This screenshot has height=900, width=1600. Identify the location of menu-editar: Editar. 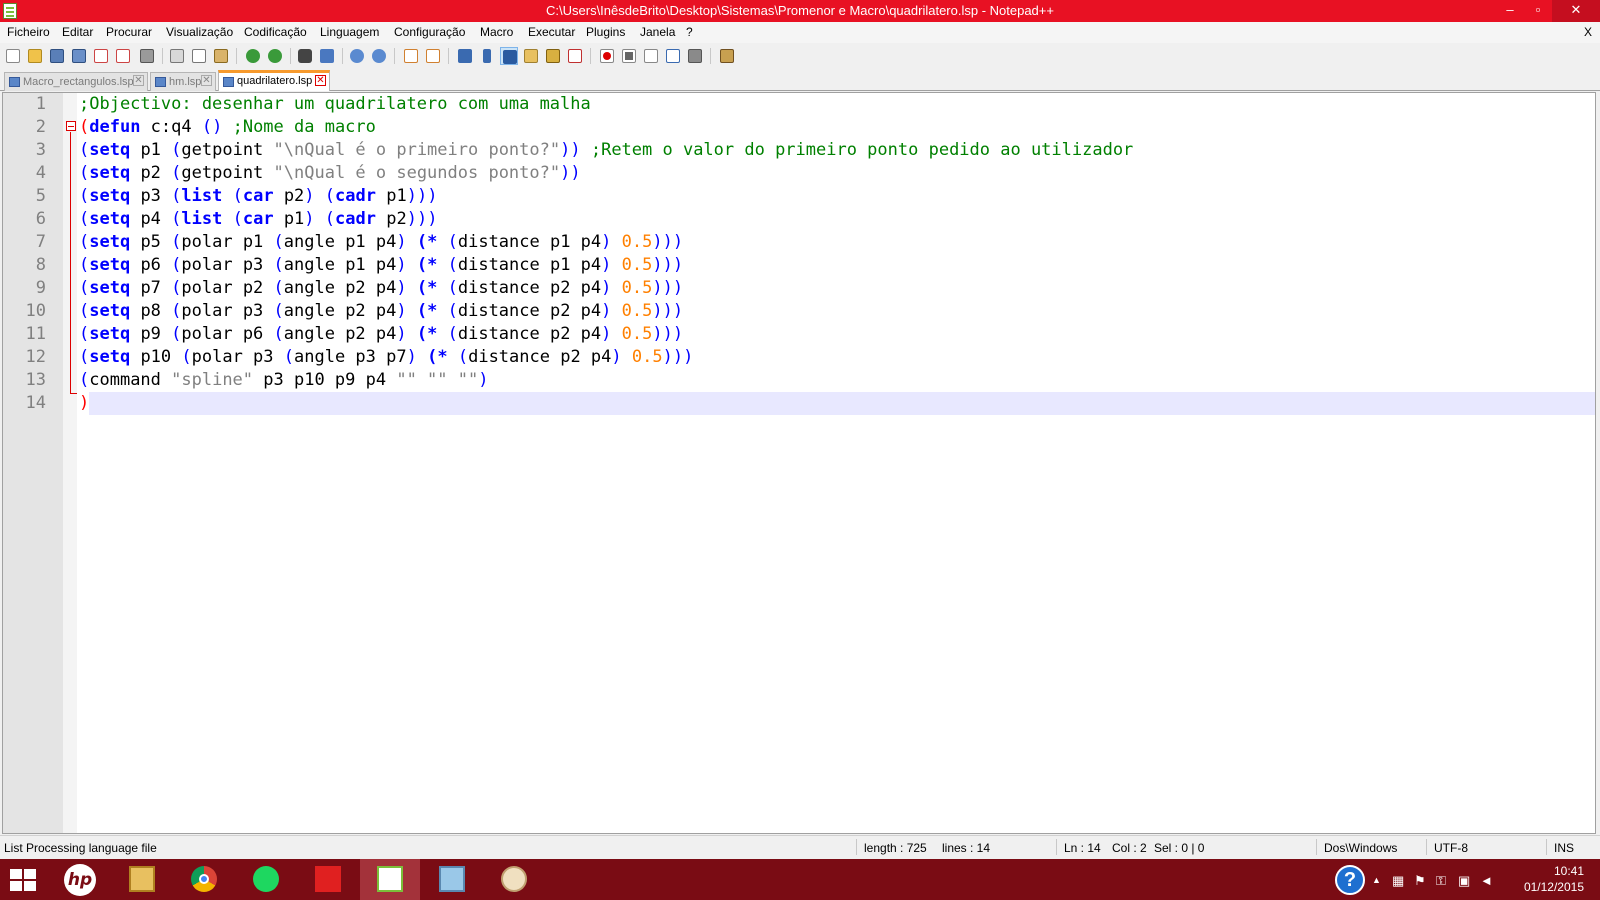
(77, 32).